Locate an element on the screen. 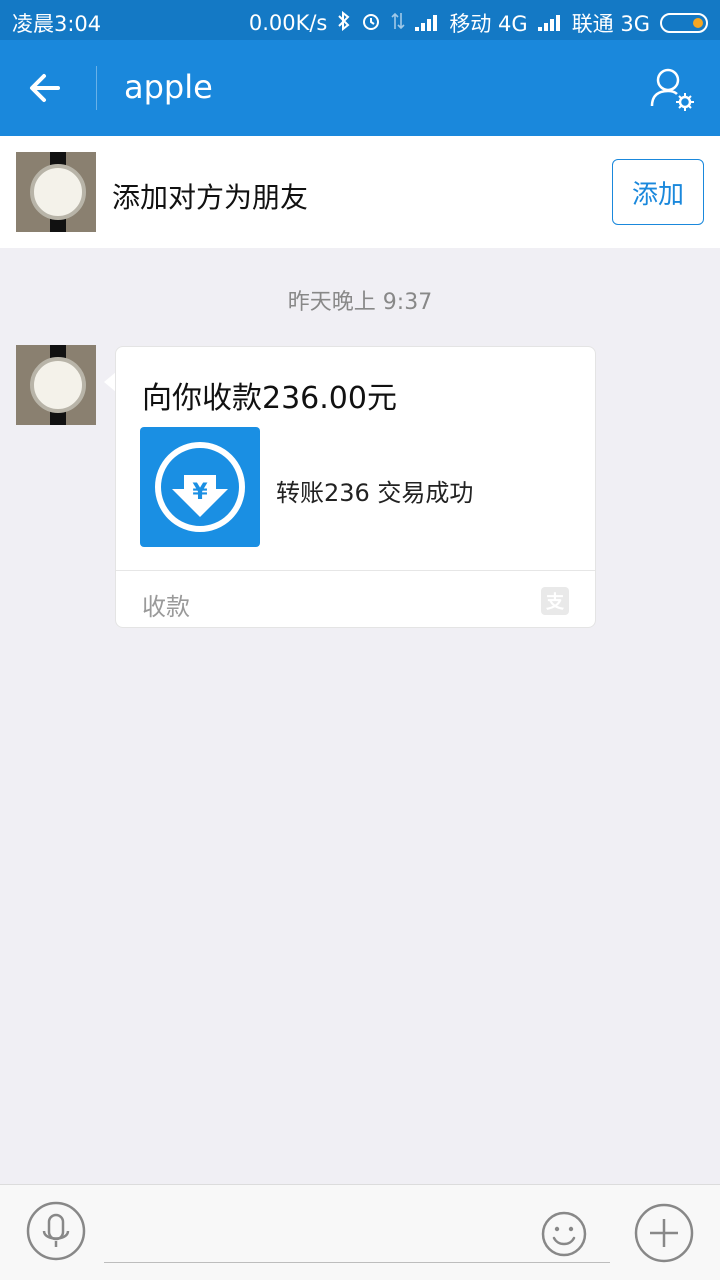  carrier-2: 联通 3G is located at coordinates (610, 24).